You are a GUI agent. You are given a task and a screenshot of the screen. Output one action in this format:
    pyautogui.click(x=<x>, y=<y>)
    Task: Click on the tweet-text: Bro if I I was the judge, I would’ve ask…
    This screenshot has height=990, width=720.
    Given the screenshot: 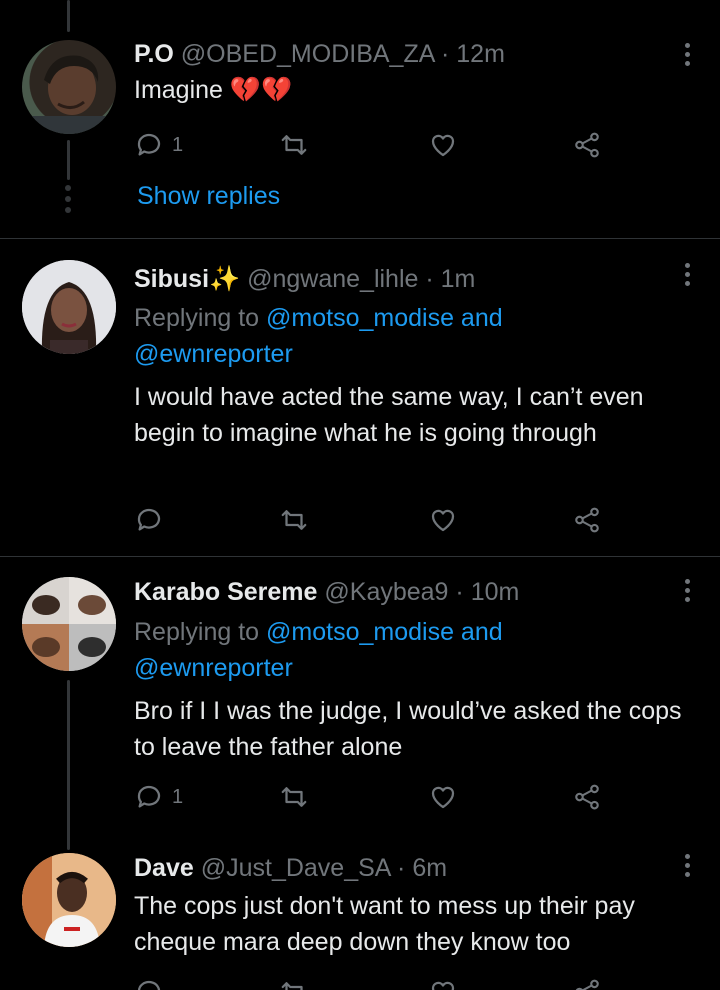 What is the action you would take?
    pyautogui.click(x=408, y=729)
    